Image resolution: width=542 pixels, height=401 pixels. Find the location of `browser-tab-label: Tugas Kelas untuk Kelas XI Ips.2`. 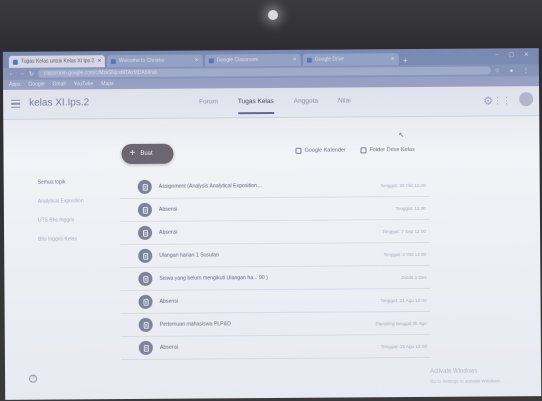

browser-tab-label: Tugas Kelas untuk Kelas XI Ips.2 is located at coordinates (57, 61).